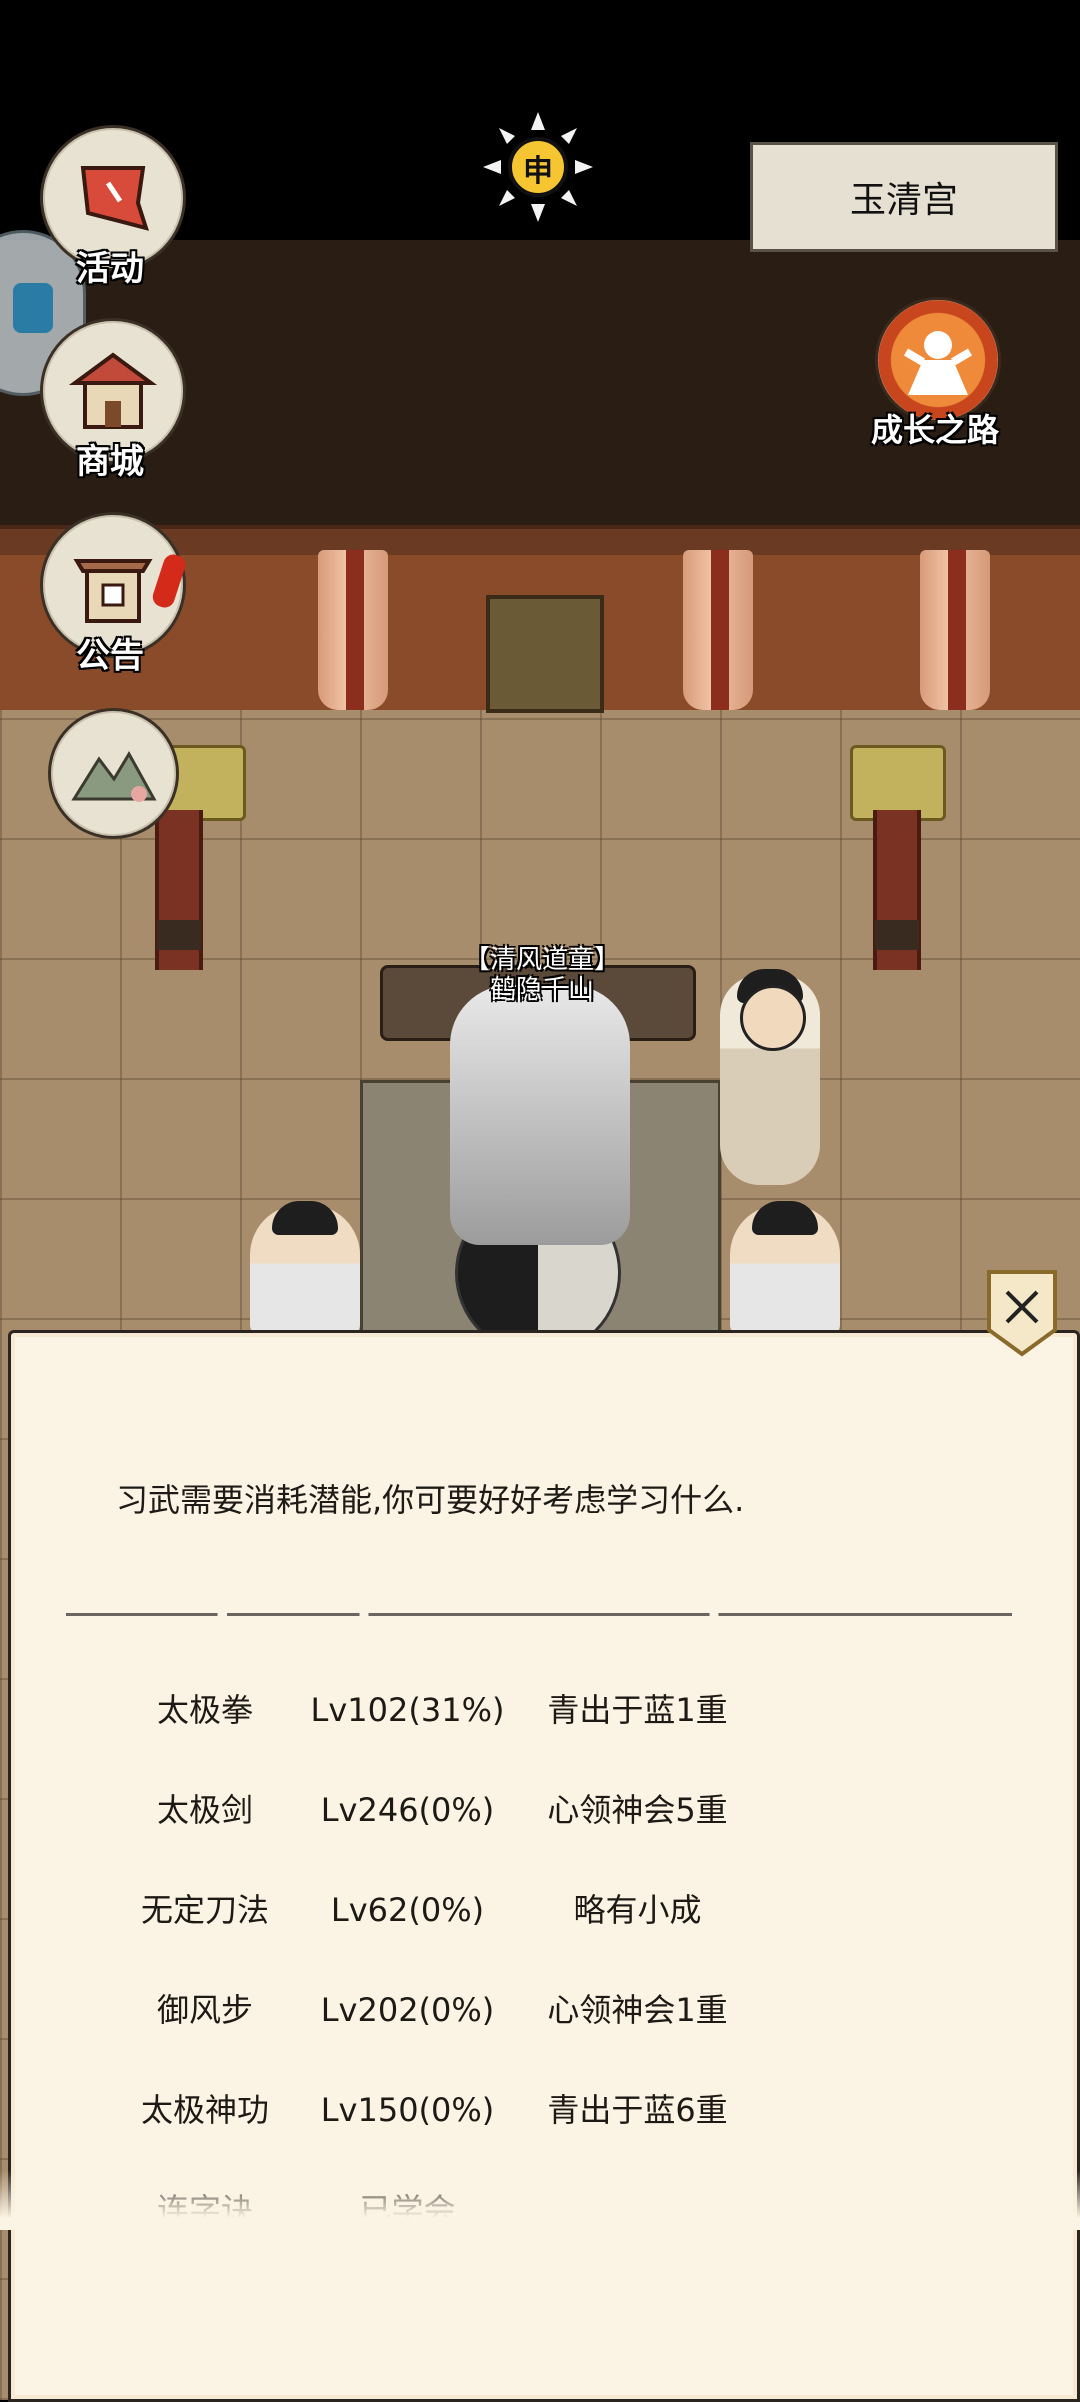  I want to click on time-emblem-label: 申, so click(538, 171).